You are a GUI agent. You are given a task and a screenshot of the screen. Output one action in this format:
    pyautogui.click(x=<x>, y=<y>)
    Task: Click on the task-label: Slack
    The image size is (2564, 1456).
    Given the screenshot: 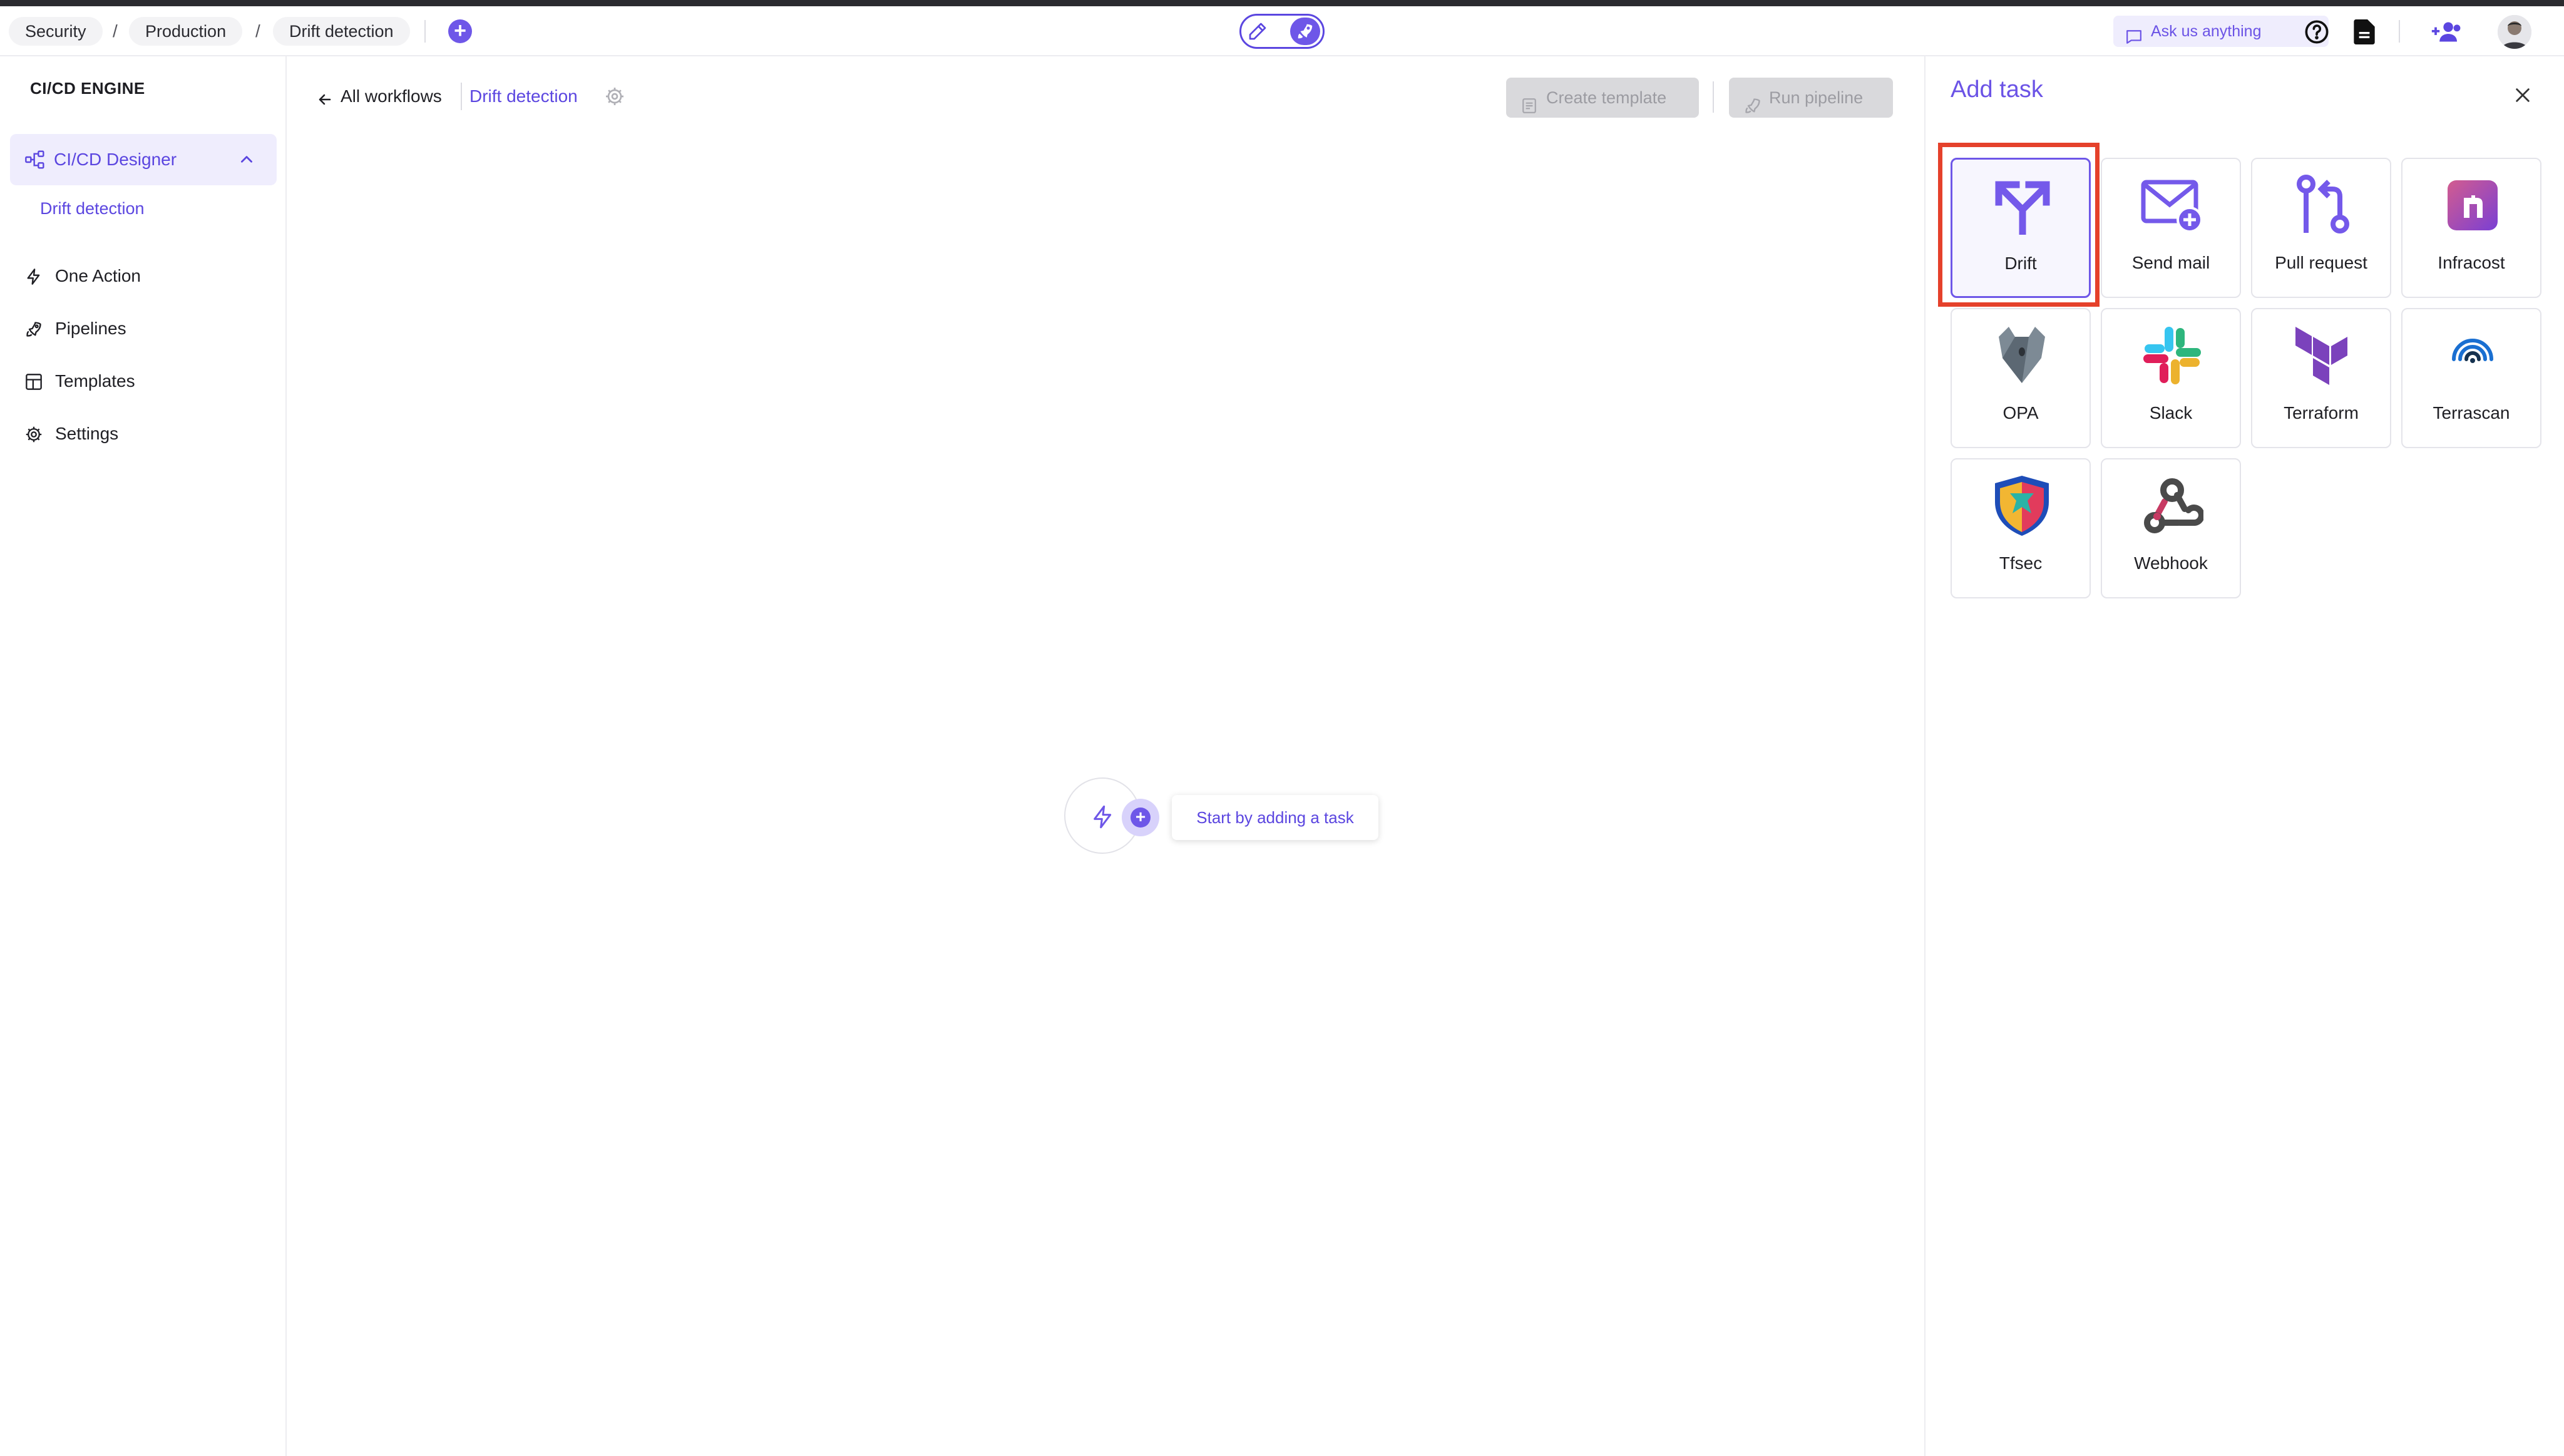 What is the action you would take?
    pyautogui.click(x=2171, y=413)
    